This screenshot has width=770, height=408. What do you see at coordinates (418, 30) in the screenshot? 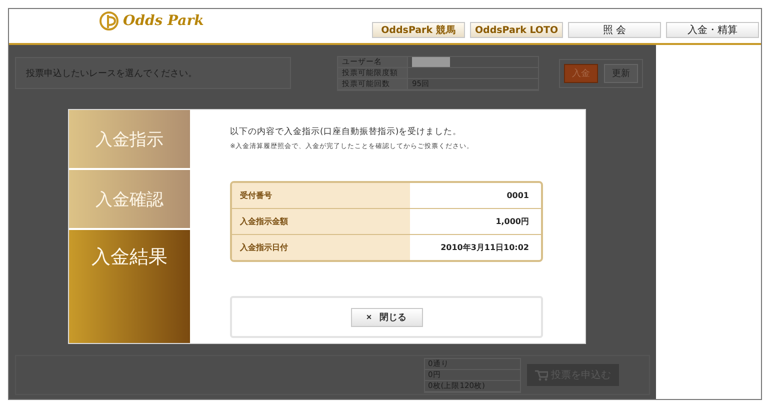
I see `nav-tab: OddsPark 競馬` at bounding box center [418, 30].